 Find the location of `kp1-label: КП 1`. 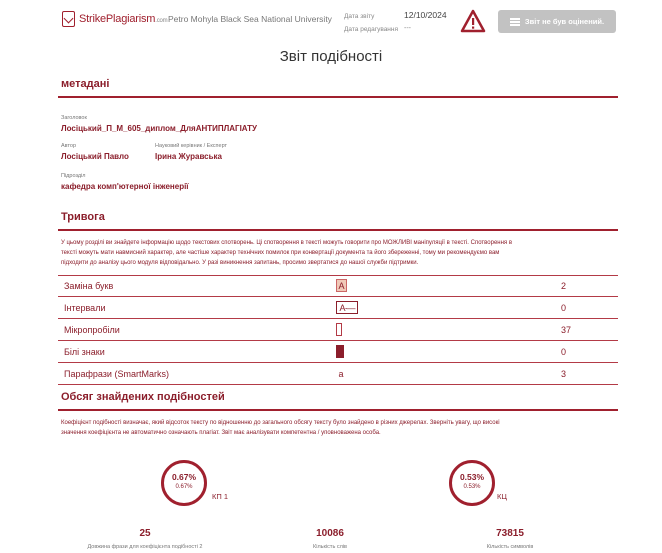

kp1-label: КП 1 is located at coordinates (220, 496).